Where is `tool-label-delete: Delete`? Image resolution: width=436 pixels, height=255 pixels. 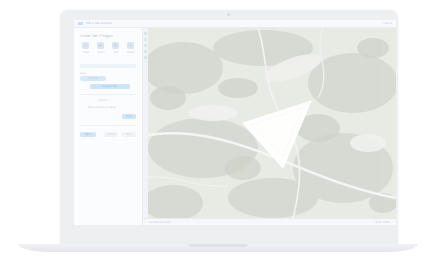
tool-label-delete: Delete is located at coordinates (131, 52).